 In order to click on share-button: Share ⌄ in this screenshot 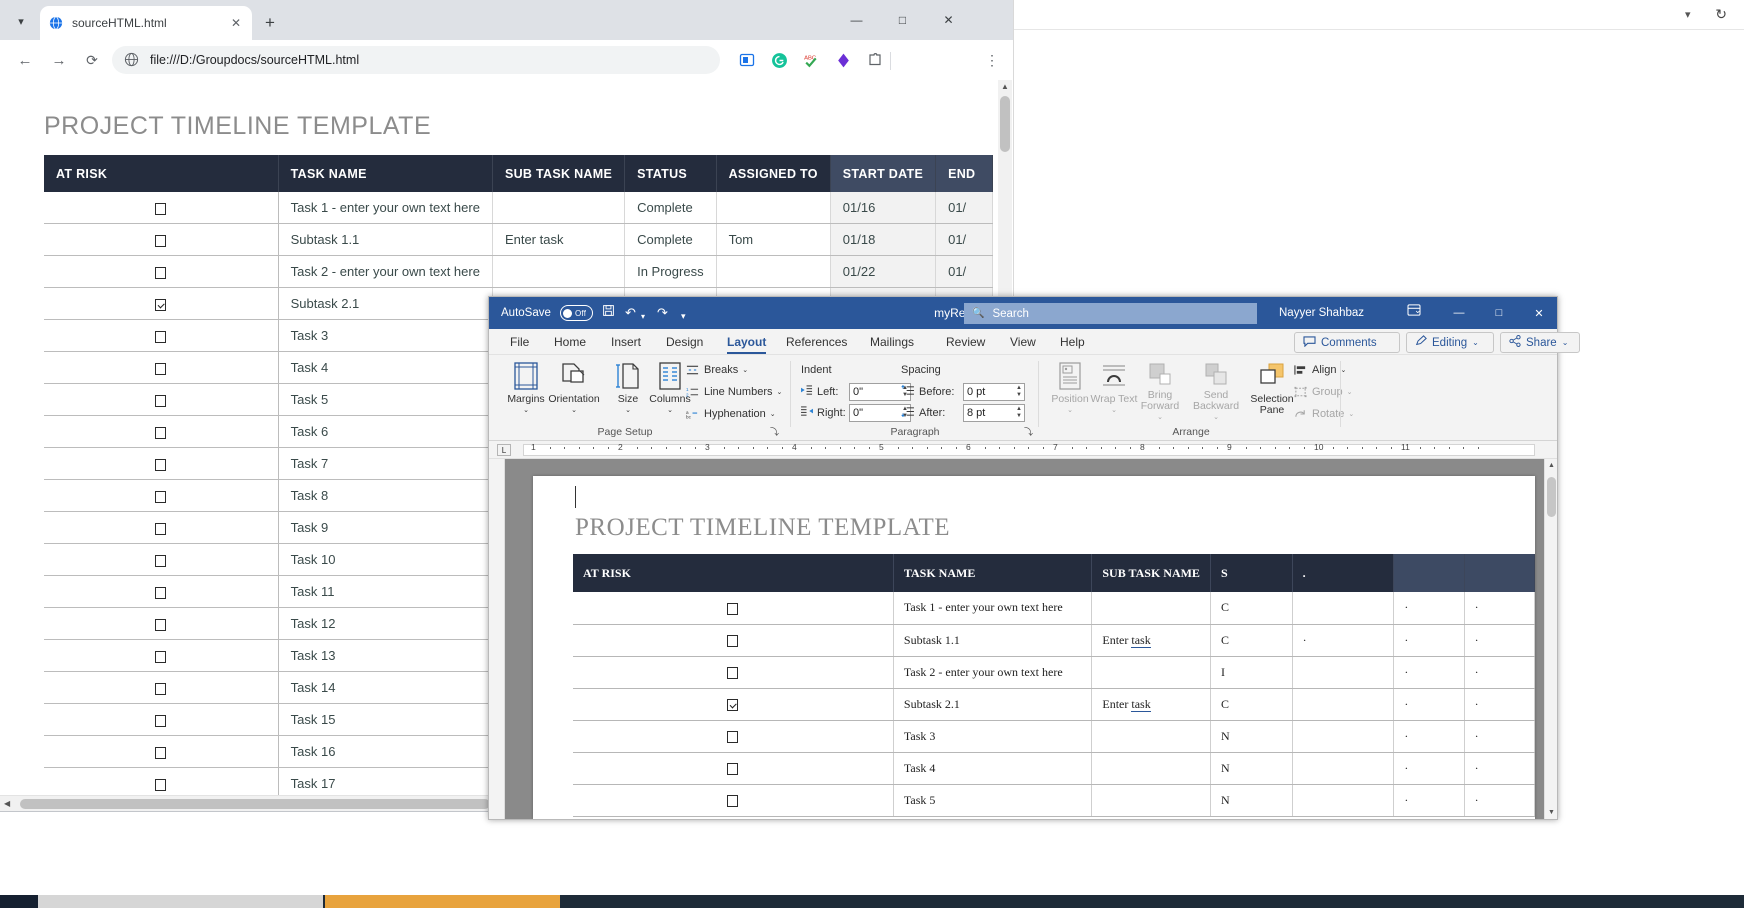, I will do `click(1540, 342)`.